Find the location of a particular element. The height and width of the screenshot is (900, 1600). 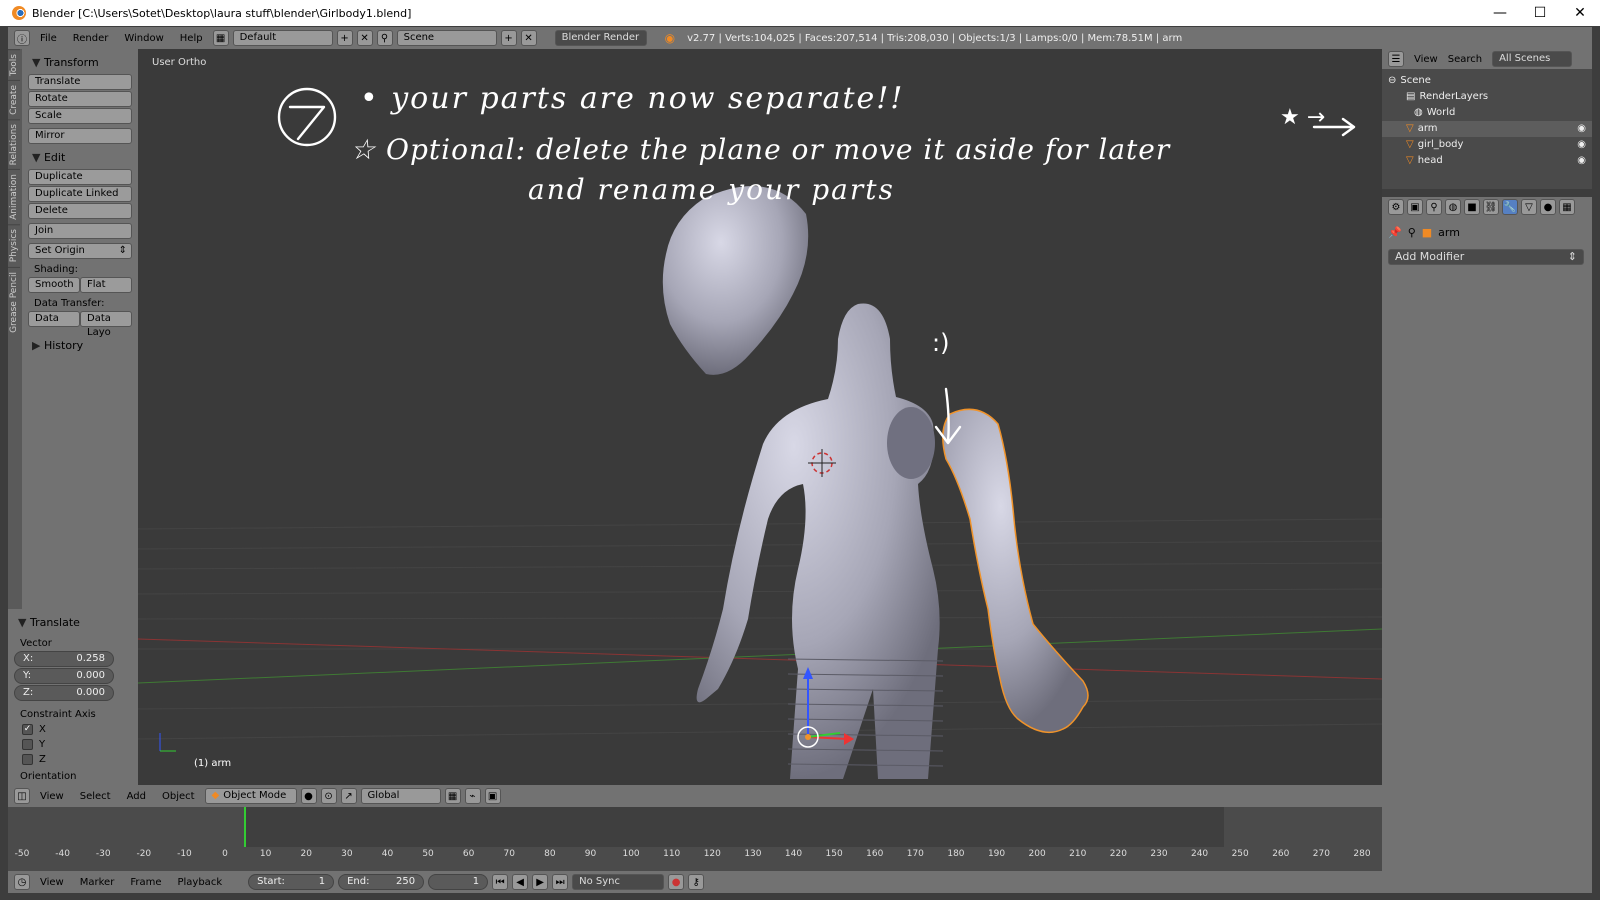

girl-body-mesh is located at coordinates (818, 541).